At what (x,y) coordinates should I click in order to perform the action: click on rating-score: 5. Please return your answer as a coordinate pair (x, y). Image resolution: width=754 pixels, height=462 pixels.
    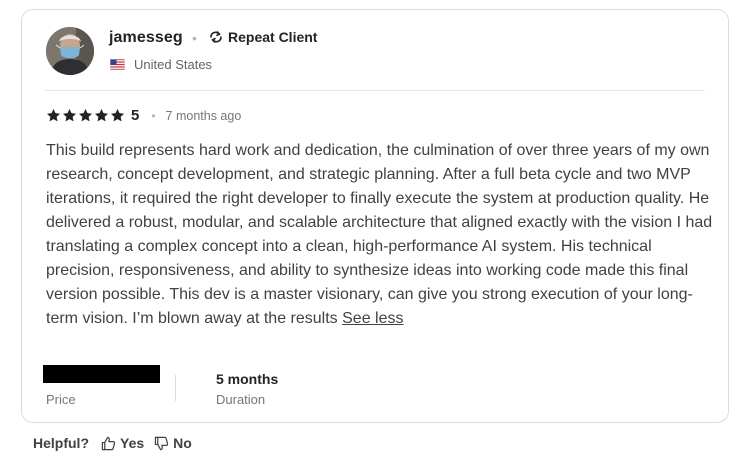
    Looking at the image, I should click on (135, 115).